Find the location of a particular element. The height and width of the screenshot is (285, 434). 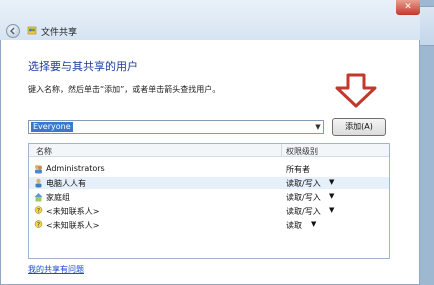

table-row: ? <未知联系人> 读取/写入 ▼ is located at coordinates (209, 211).